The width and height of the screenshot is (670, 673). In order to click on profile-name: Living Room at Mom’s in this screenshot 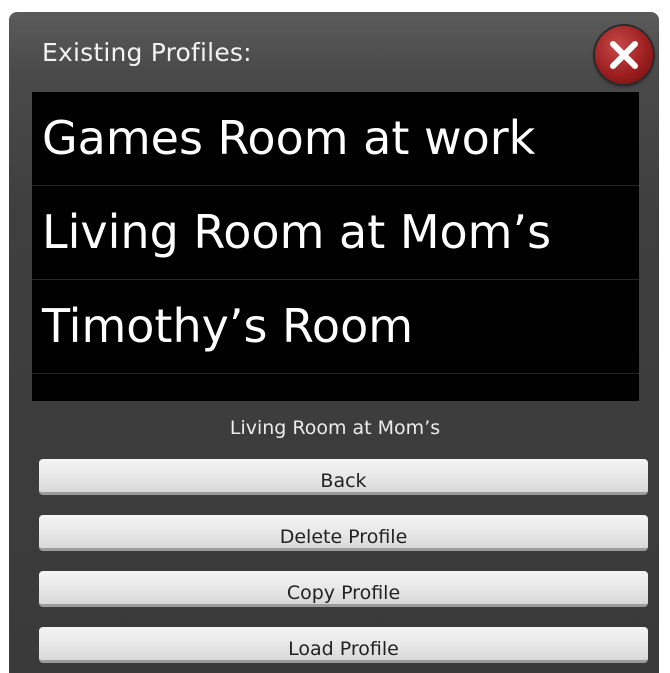, I will do `click(297, 232)`.